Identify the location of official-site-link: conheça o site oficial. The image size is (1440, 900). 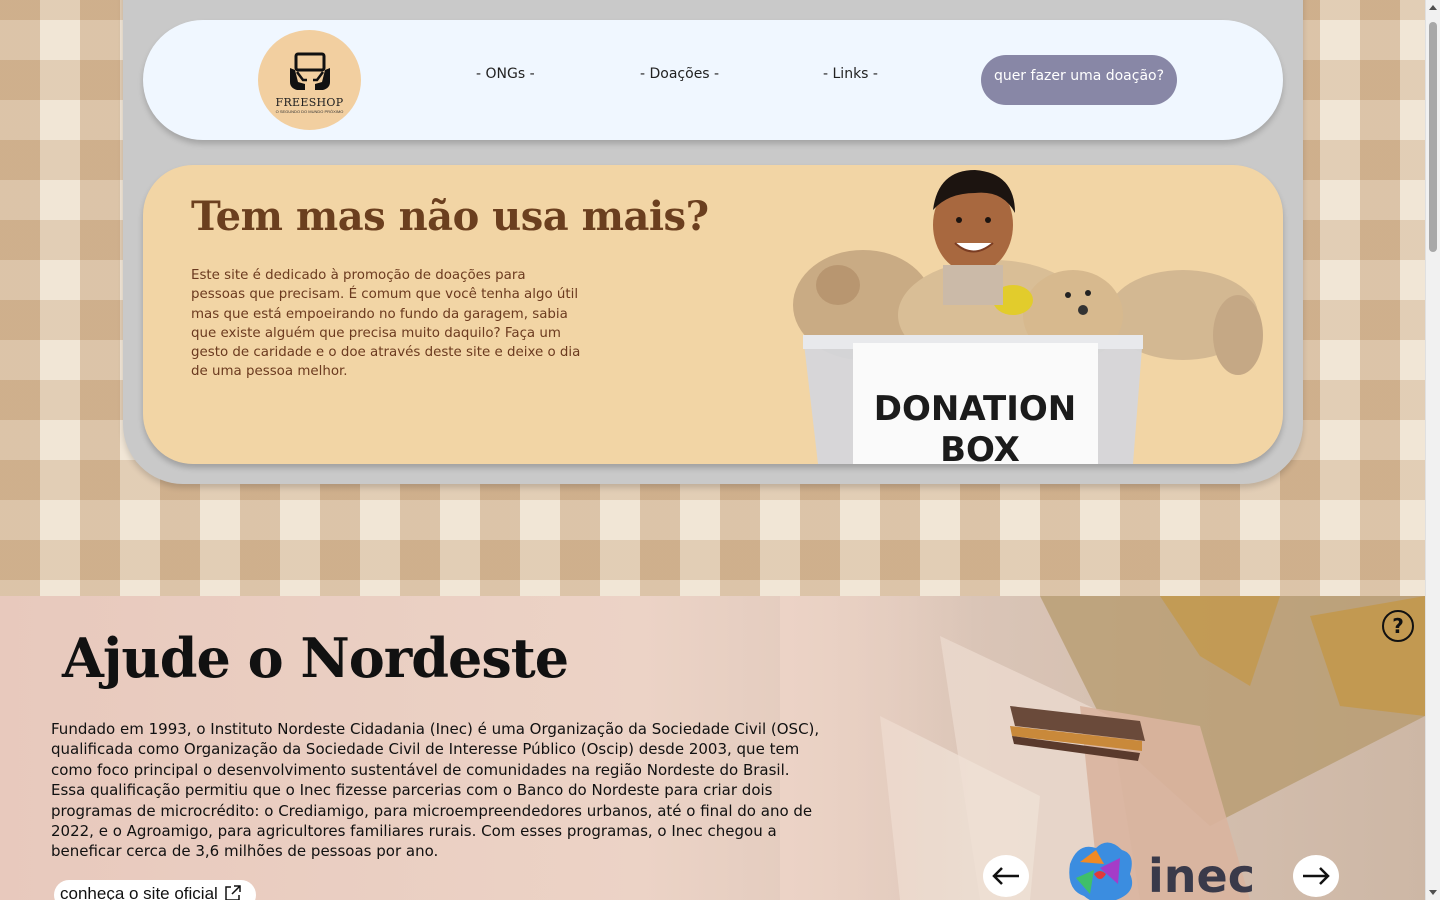
(155, 890).